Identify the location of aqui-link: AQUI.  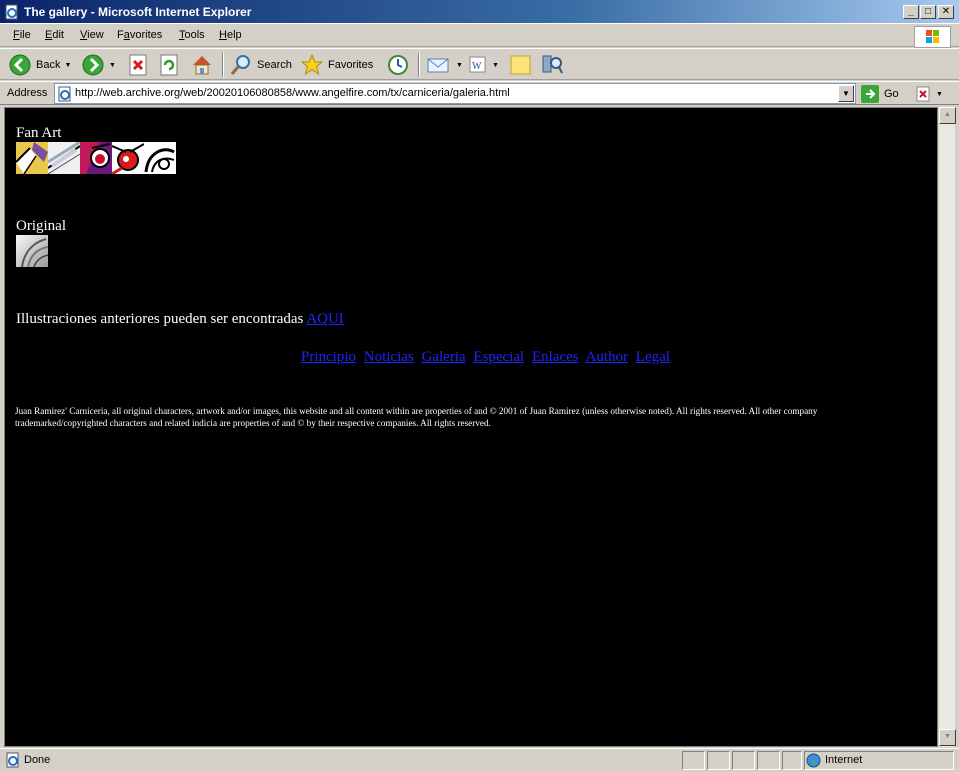
(325, 319).